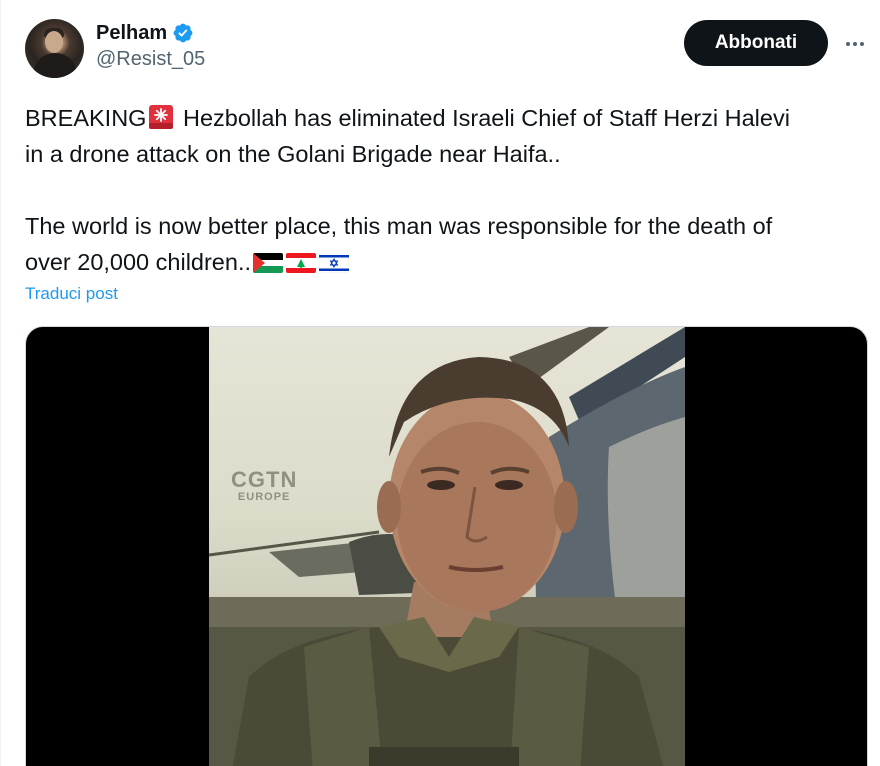 The height and width of the screenshot is (766, 880). What do you see at coordinates (131, 33) in the screenshot?
I see `author-display-name: Pelham` at bounding box center [131, 33].